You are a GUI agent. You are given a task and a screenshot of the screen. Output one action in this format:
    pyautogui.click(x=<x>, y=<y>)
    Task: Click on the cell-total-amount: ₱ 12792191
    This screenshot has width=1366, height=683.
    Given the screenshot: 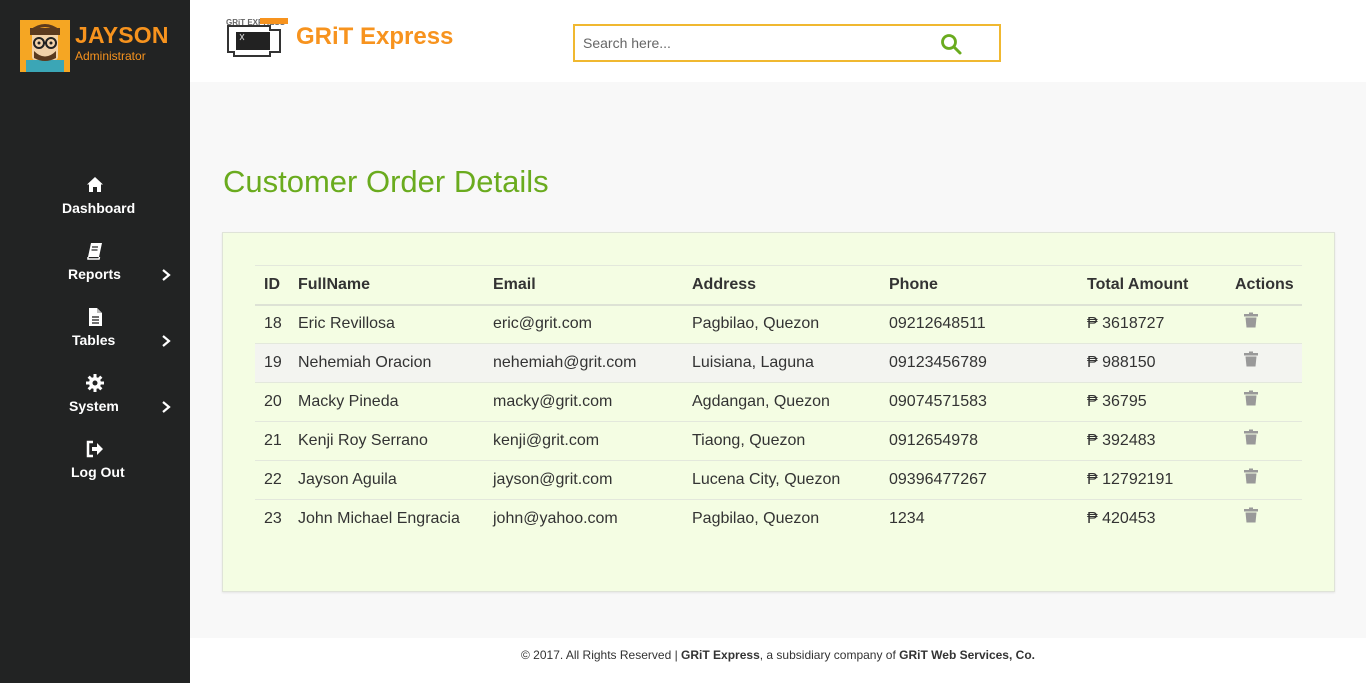 What is the action you would take?
    pyautogui.click(x=1152, y=480)
    